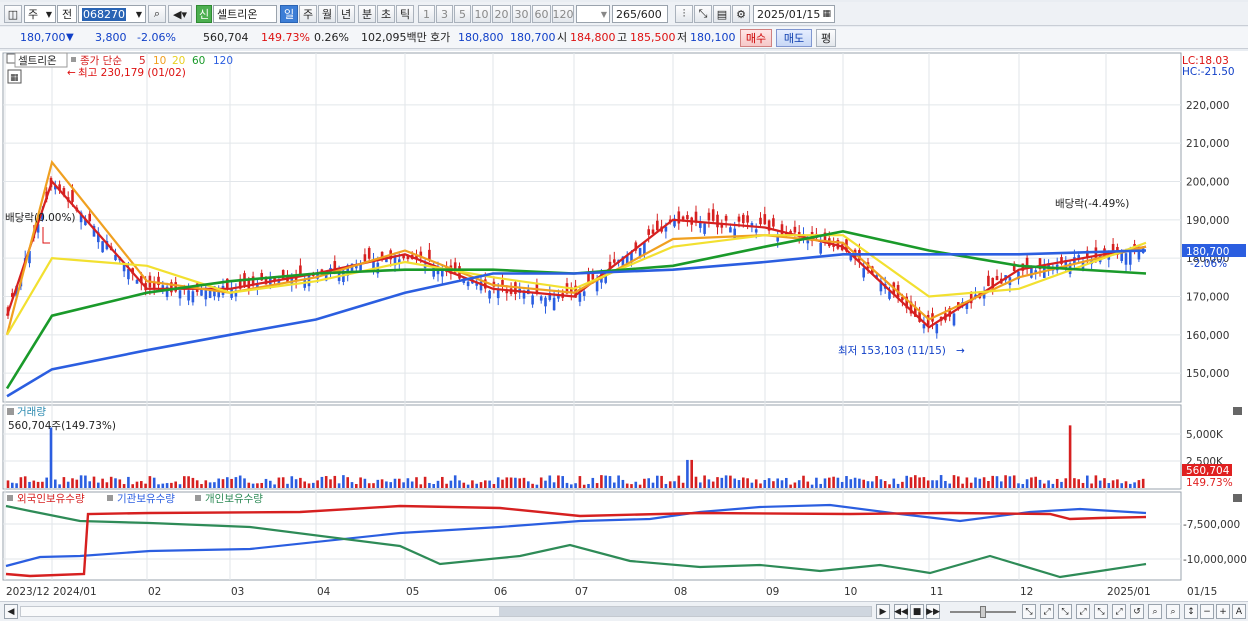  What do you see at coordinates (157, 14) in the screenshot?
I see `search-icon: ⌕` at bounding box center [157, 14].